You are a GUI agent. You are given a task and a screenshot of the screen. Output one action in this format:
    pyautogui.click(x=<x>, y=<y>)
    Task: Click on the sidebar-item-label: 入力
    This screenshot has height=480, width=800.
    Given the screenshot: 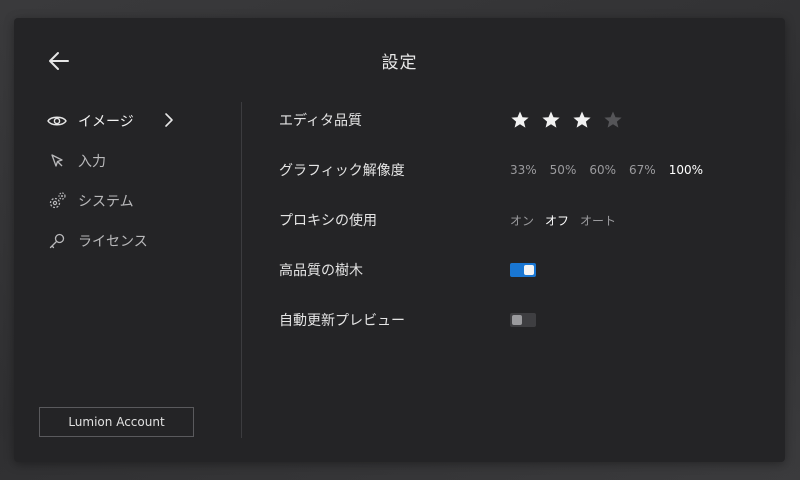 What is the action you would take?
    pyautogui.click(x=92, y=162)
    